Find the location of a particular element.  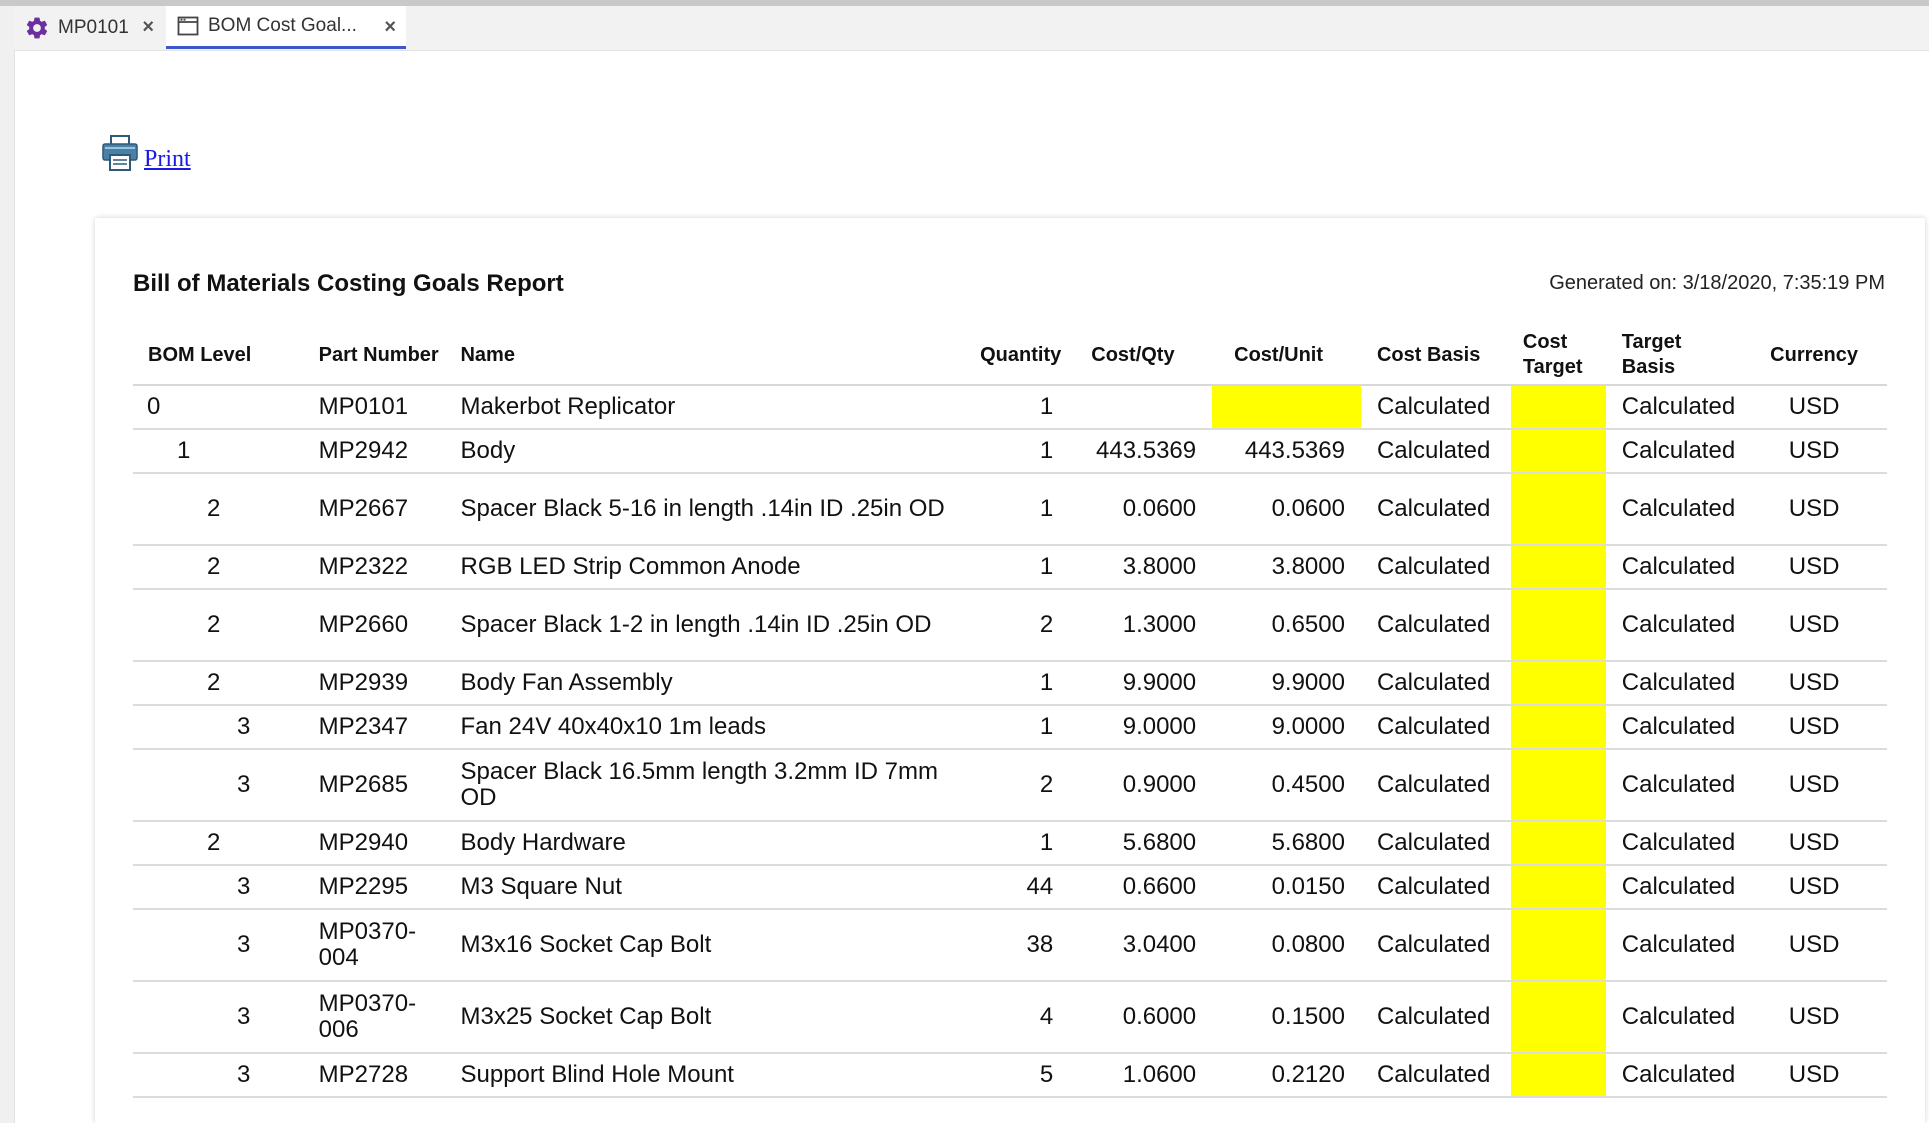

cell-part-number: MP2660 is located at coordinates (383, 625).